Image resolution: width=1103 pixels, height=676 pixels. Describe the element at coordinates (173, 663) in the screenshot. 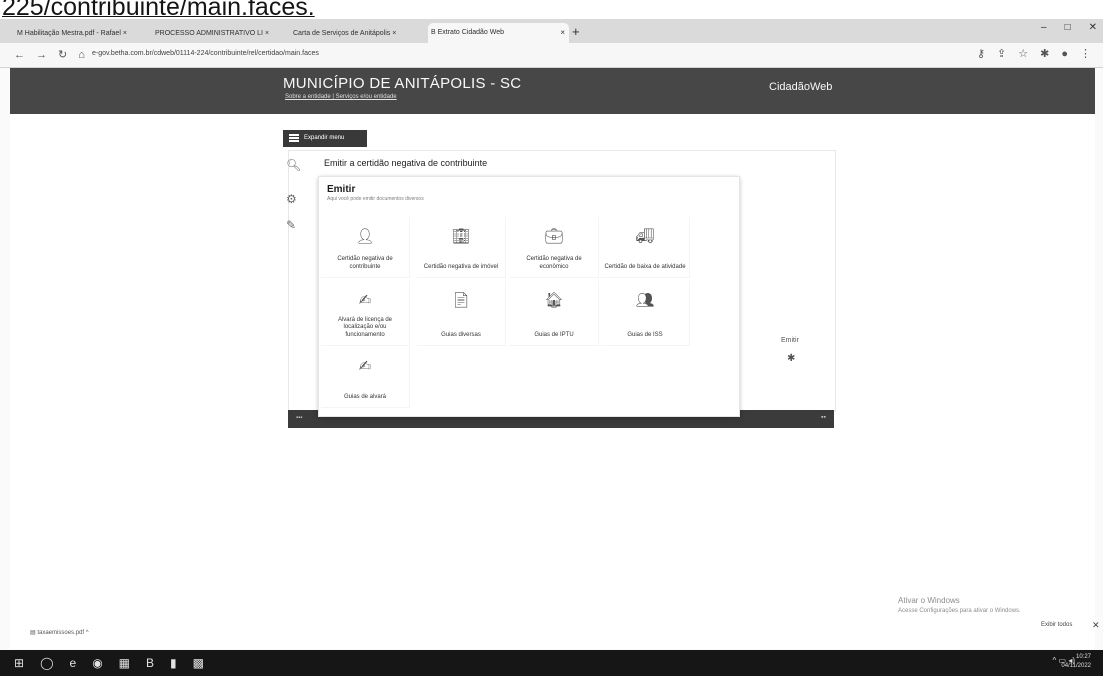

I see `word-icon: ▮` at that location.